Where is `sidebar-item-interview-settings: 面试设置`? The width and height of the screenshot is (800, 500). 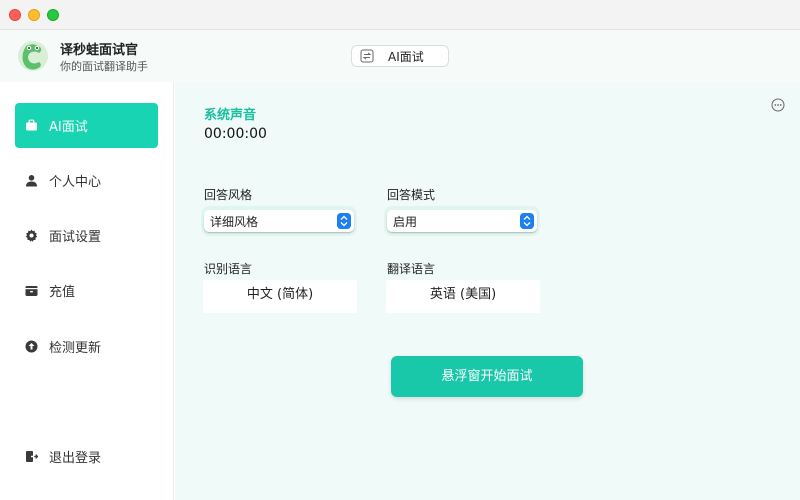
sidebar-item-interview-settings: 面试设置 is located at coordinates (86, 235).